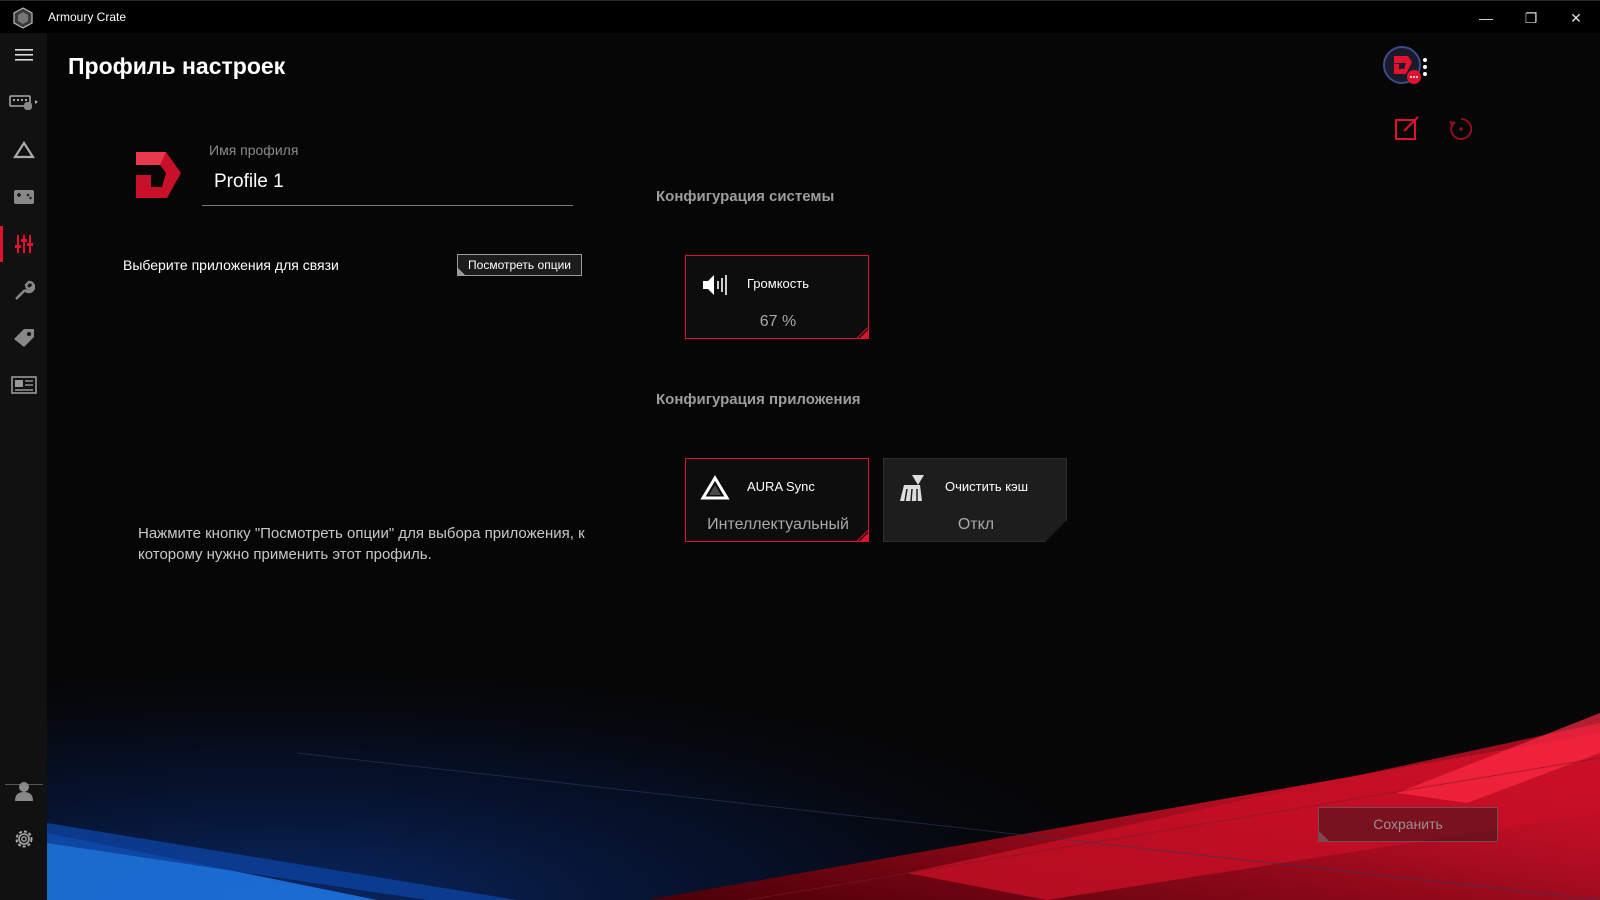 The image size is (1600, 900). I want to click on armoury-crate-logo-icon, so click(23, 18).